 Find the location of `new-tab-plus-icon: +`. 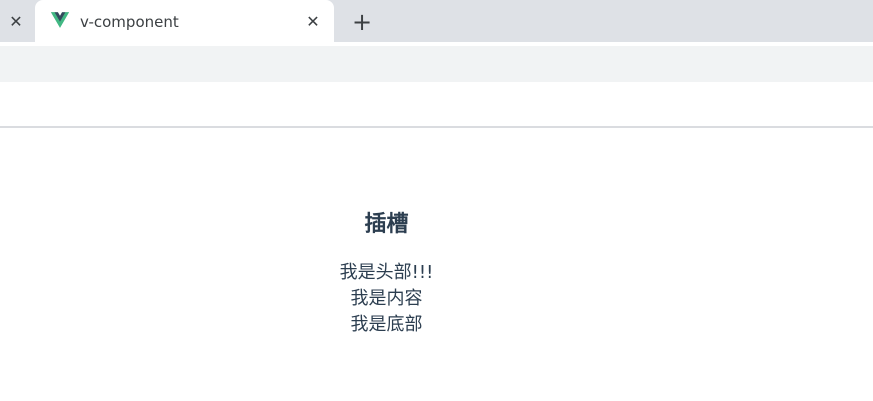

new-tab-plus-icon: + is located at coordinates (362, 22).